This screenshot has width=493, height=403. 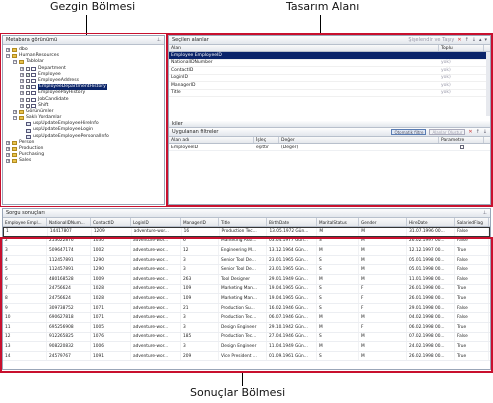 I want to click on results-cell: 1209, so click(x=112, y=232).